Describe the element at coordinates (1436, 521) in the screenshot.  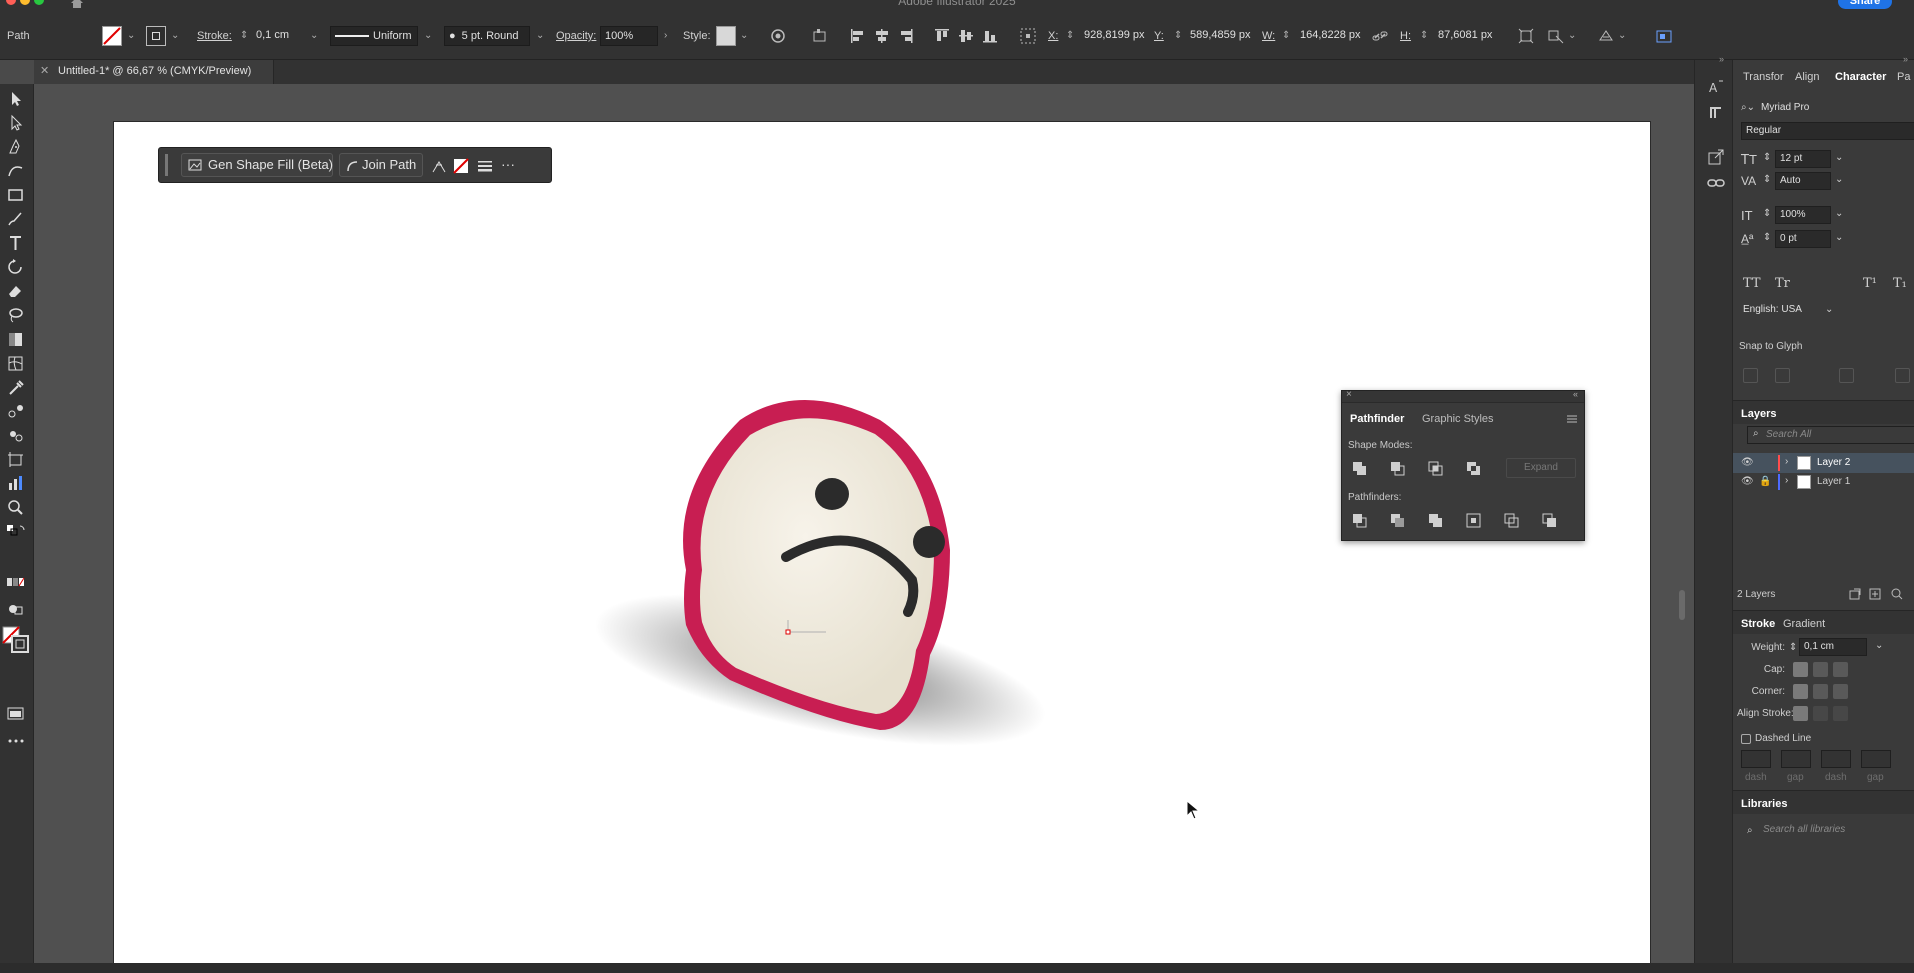
I see `merge-icon` at that location.